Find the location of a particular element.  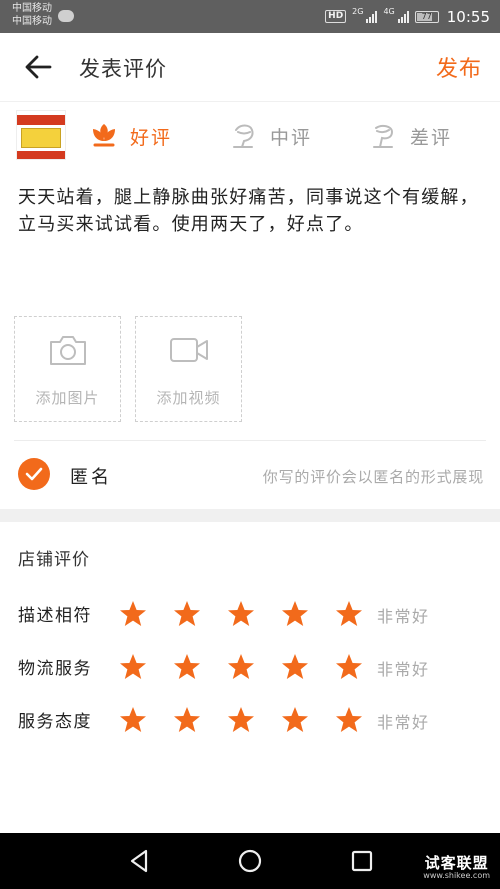

check-icon is located at coordinates (34, 474).